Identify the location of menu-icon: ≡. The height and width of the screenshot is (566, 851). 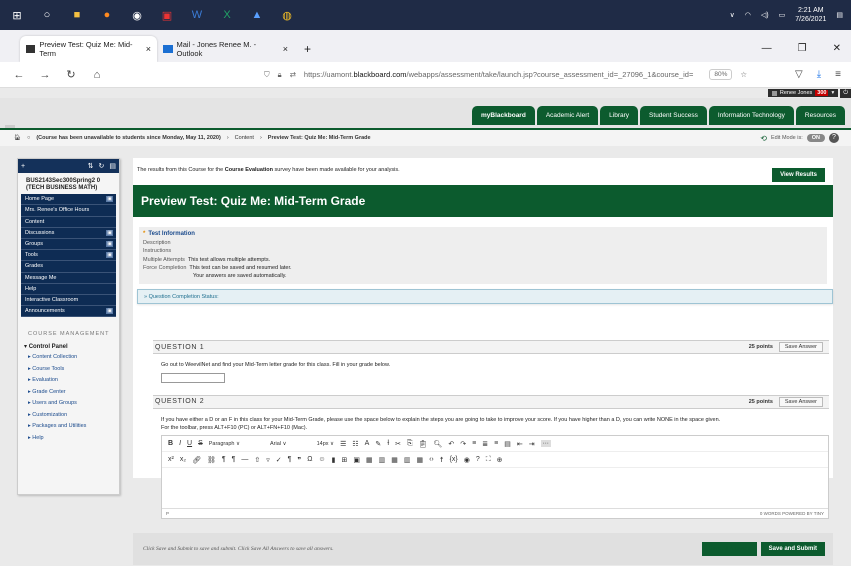
(838, 74).